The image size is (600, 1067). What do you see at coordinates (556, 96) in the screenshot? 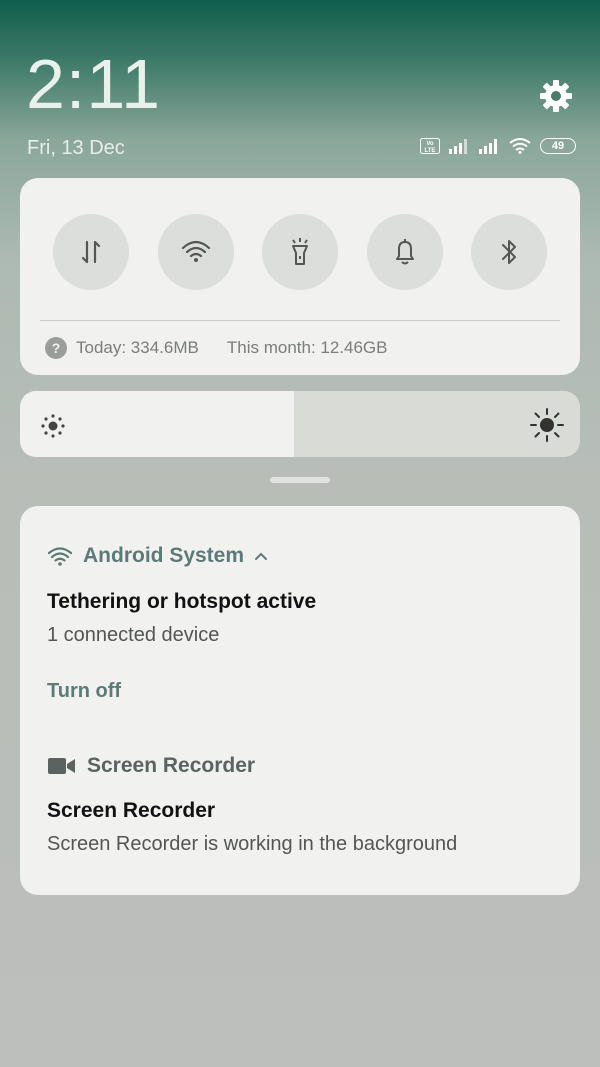
I see `settings-gear-icon` at bounding box center [556, 96].